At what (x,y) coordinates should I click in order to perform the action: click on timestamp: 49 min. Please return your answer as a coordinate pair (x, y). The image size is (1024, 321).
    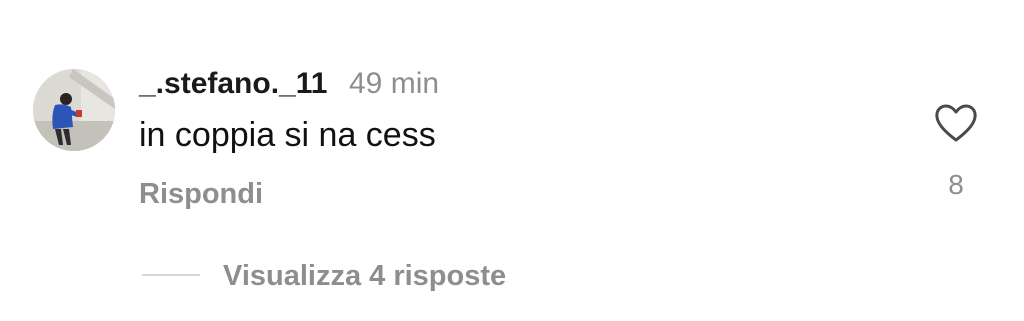
    Looking at the image, I should click on (394, 83).